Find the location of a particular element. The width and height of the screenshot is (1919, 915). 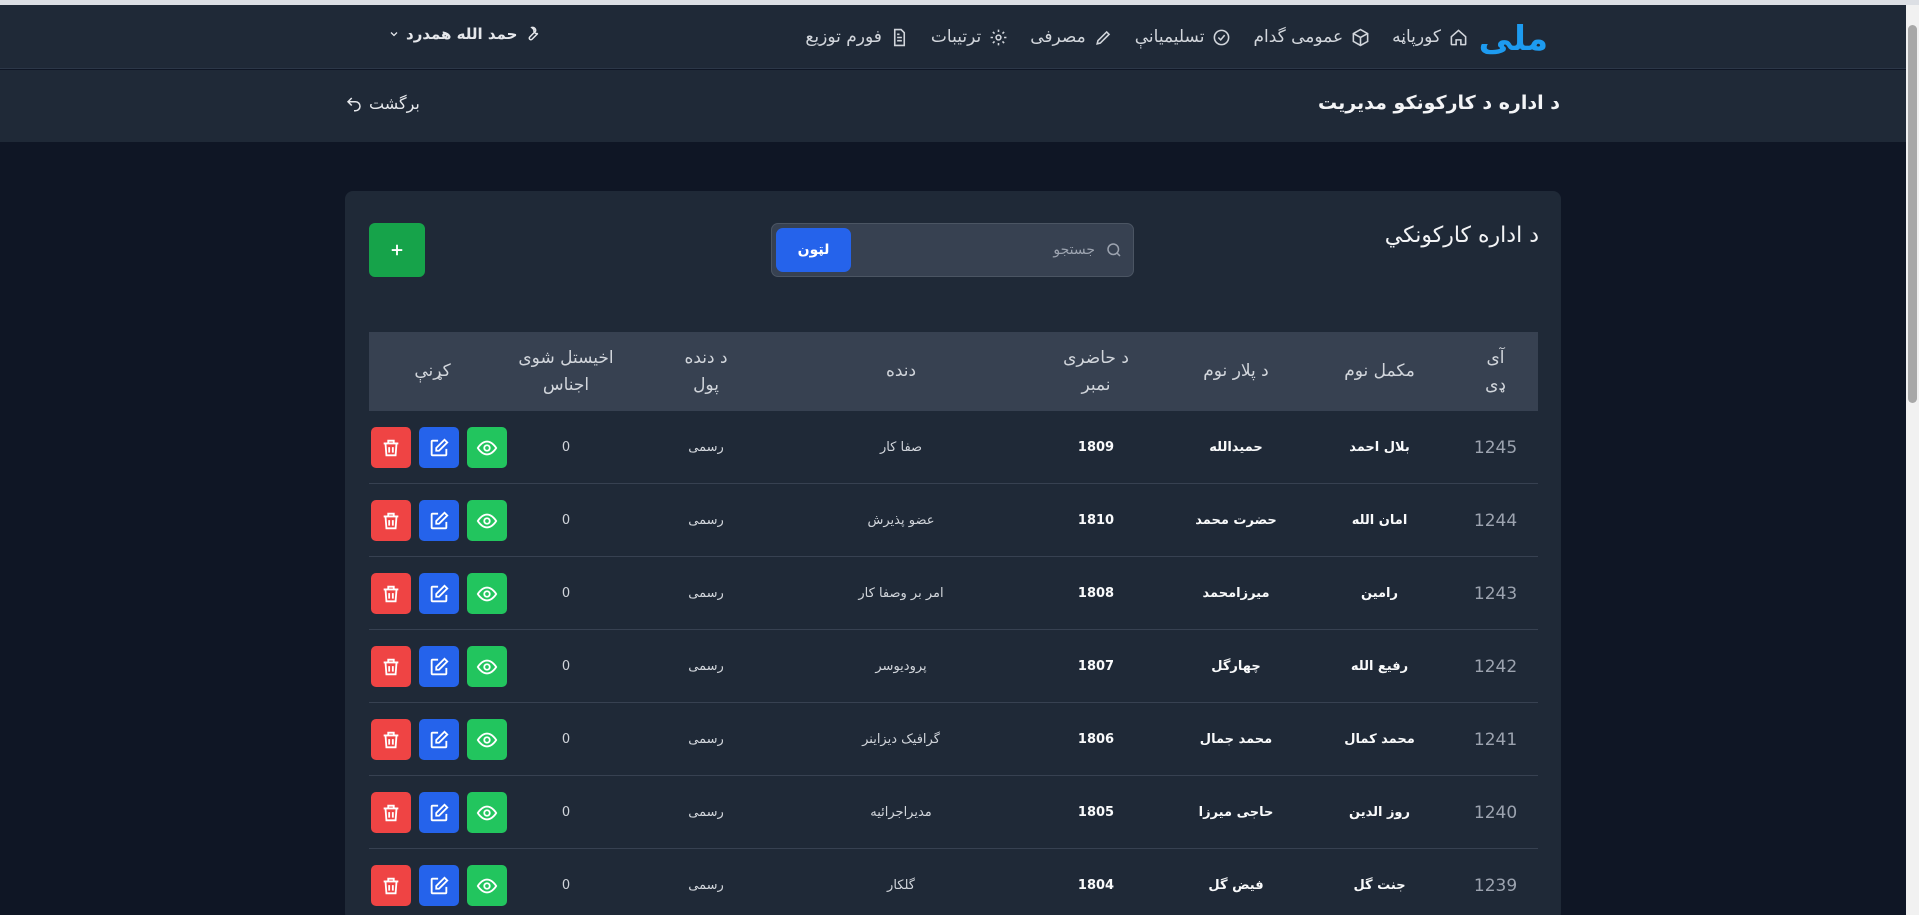

back-button: برگشت is located at coordinates (382, 103).